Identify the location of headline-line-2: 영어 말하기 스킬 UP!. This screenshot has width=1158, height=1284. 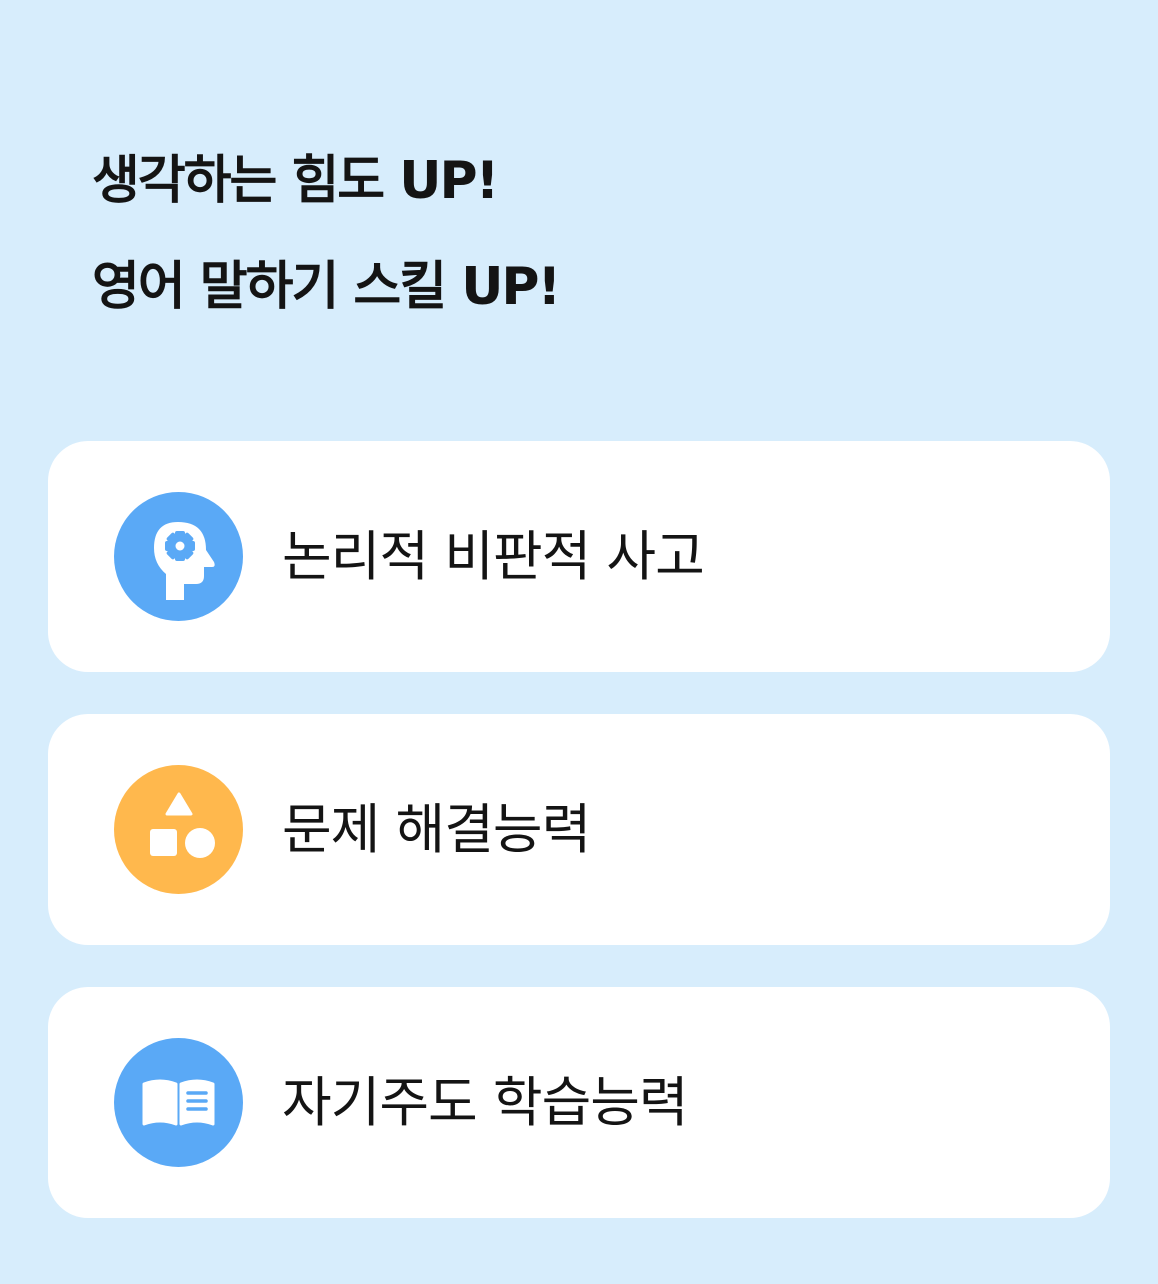
(326, 287).